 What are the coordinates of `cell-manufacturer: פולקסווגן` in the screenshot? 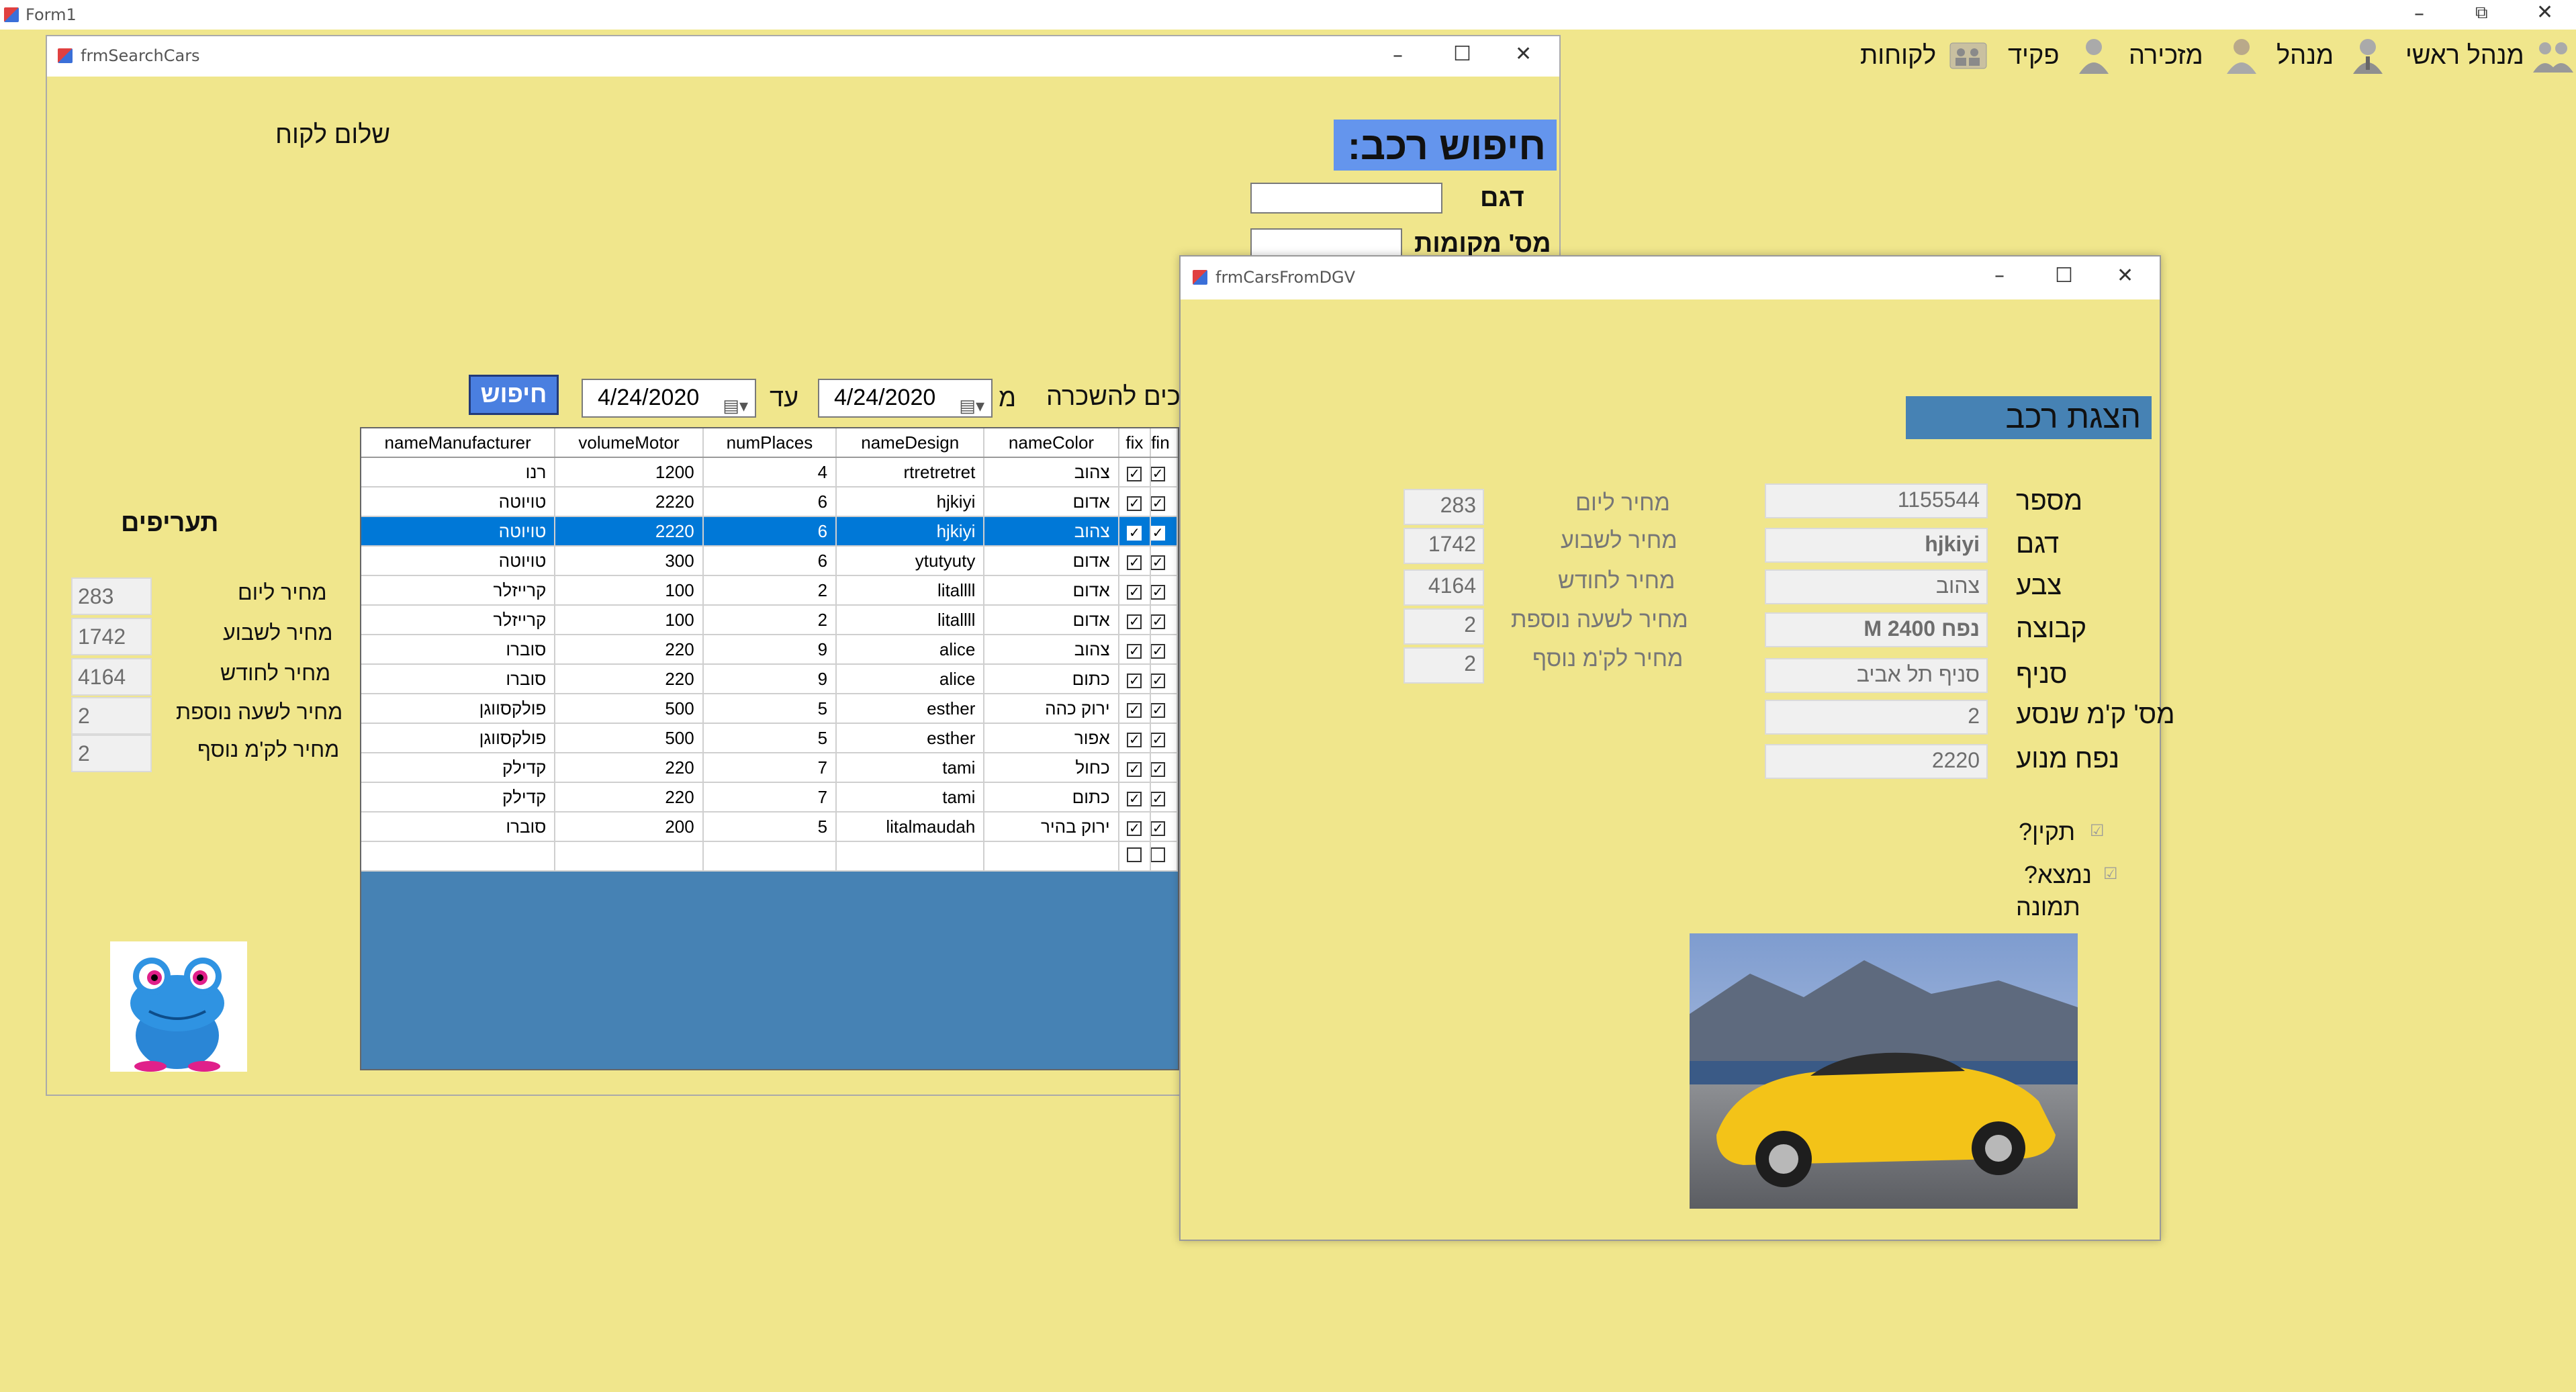 It's located at (458, 709).